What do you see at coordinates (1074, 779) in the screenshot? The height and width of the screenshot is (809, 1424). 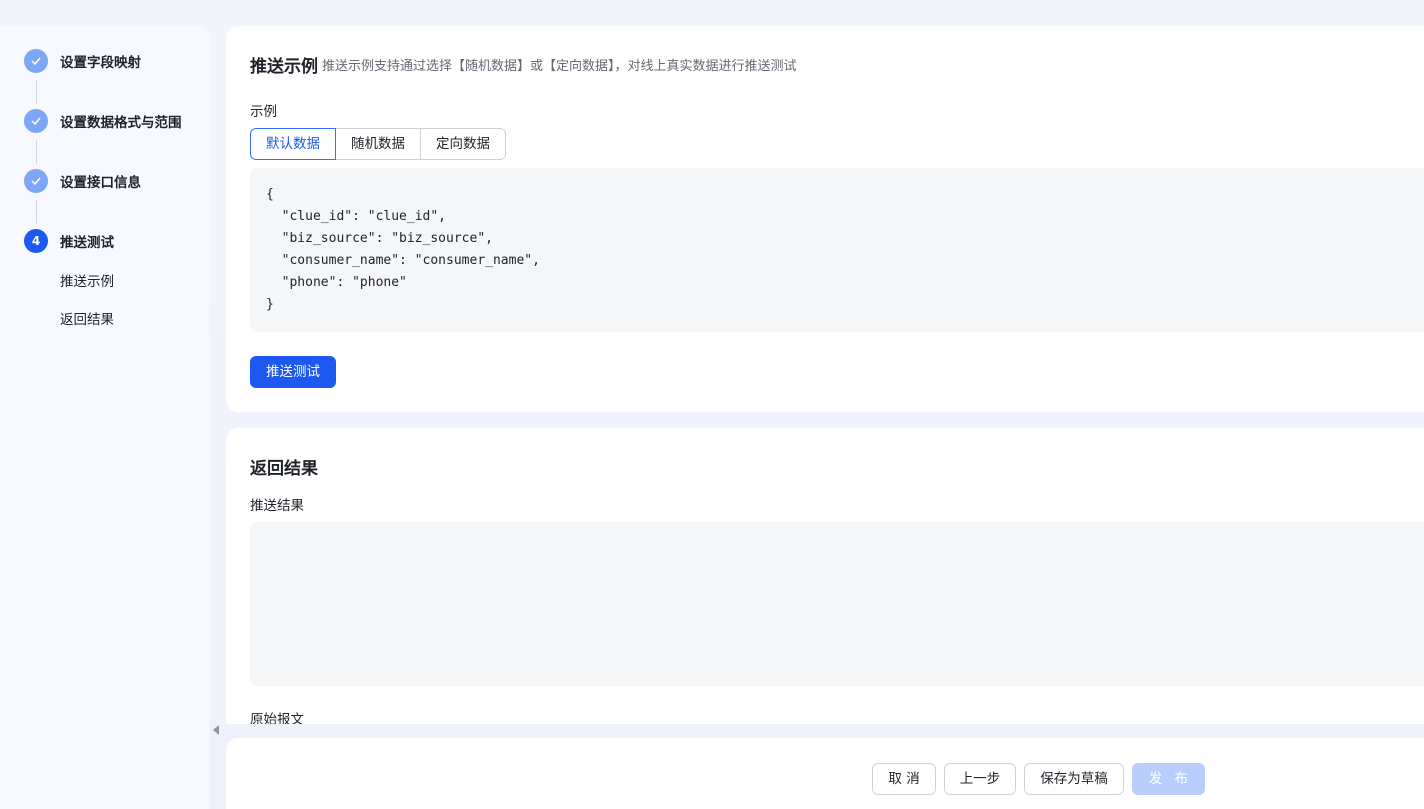 I see `save-draft-button: 保存为草稿` at bounding box center [1074, 779].